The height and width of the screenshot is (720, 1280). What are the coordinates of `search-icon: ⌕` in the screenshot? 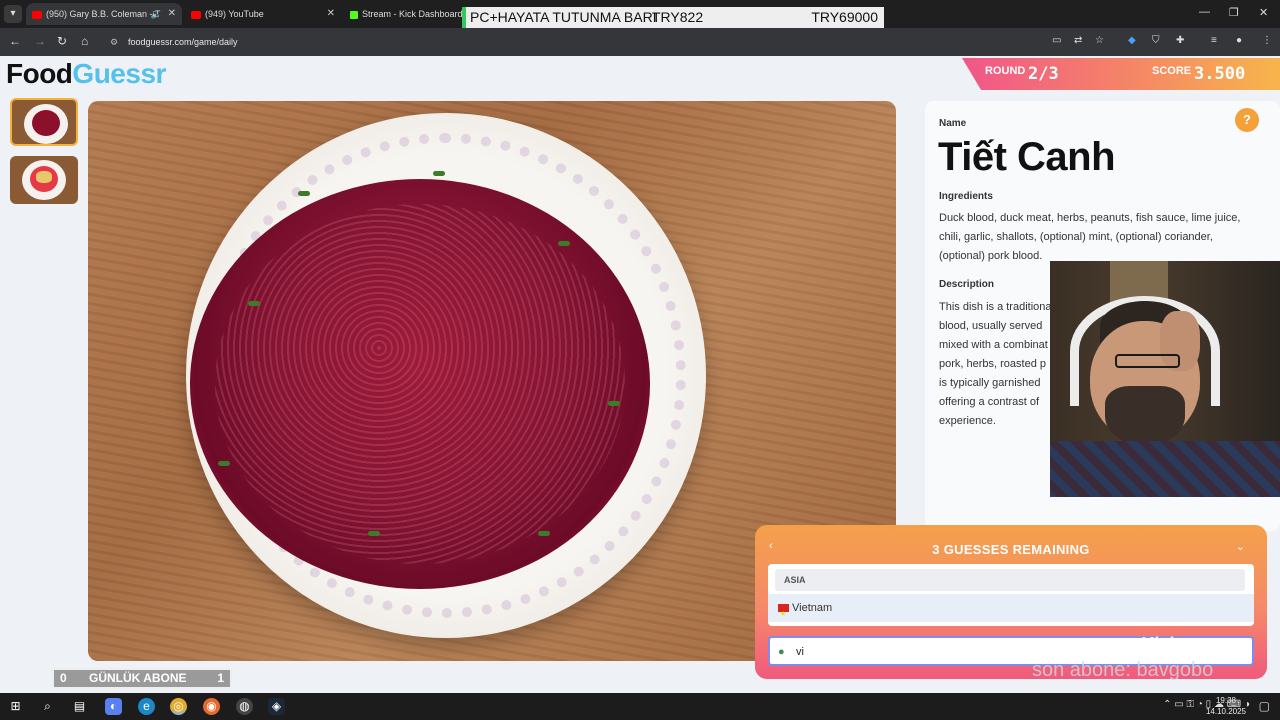 It's located at (47, 706).